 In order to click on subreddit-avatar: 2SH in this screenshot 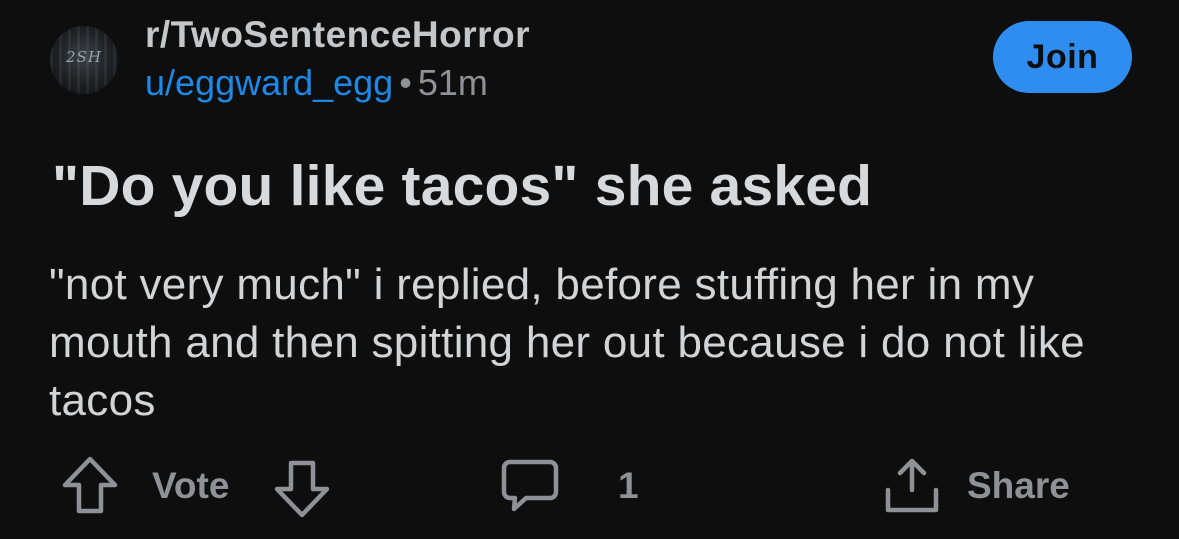, I will do `click(84, 60)`.